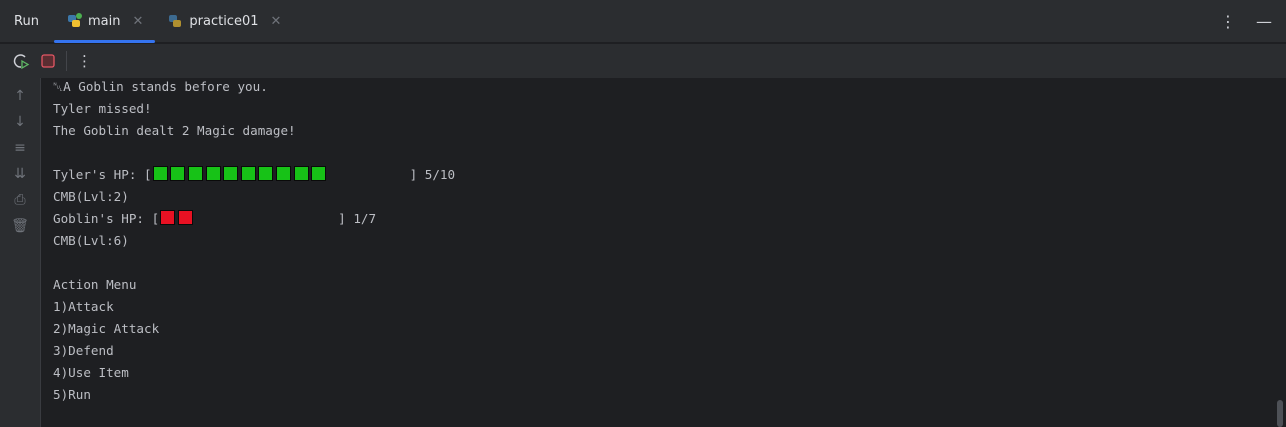  I want to click on console-line: The Goblin dealt 2 Magic damage!, so click(174, 130).